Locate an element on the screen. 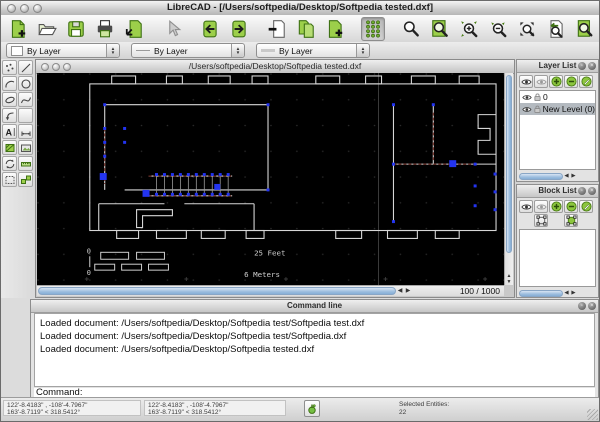 The width and height of the screenshot is (600, 422). point-icon is located at coordinates (9, 67).